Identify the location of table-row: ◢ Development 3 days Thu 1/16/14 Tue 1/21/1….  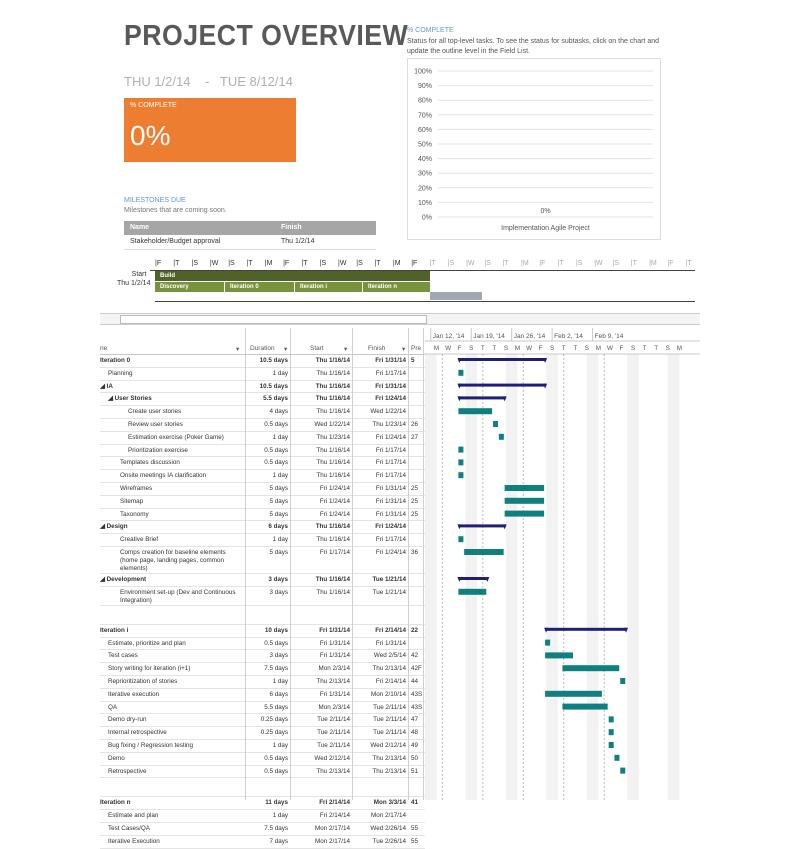
(262, 580).